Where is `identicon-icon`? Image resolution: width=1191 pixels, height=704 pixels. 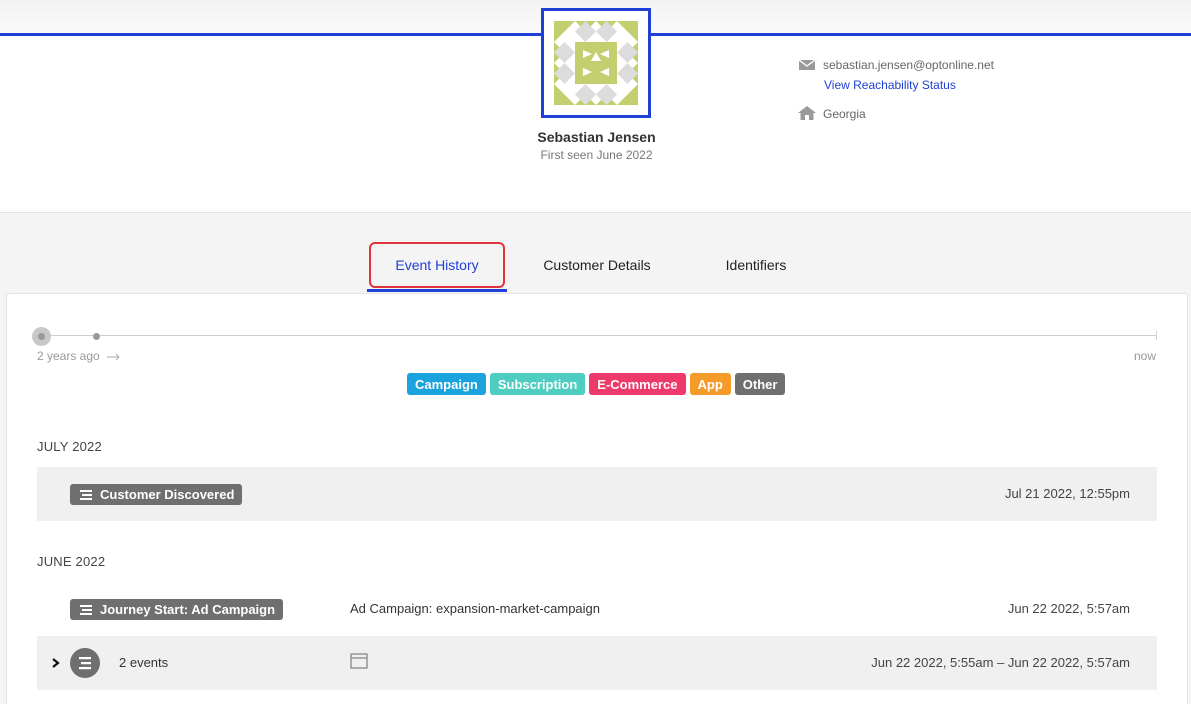
identicon-icon is located at coordinates (596, 63).